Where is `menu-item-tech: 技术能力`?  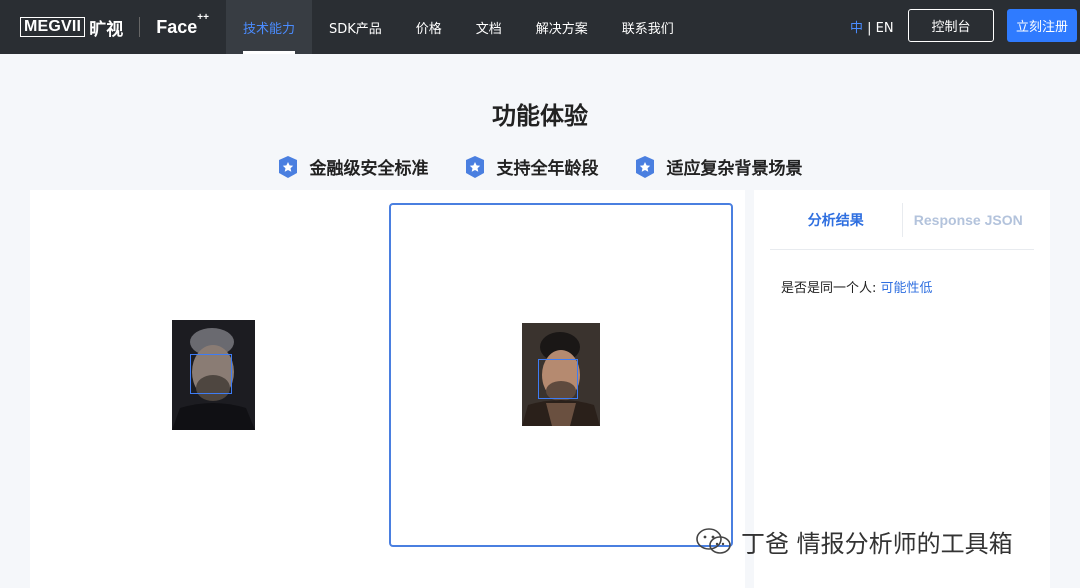 menu-item-tech: 技术能力 is located at coordinates (268, 27).